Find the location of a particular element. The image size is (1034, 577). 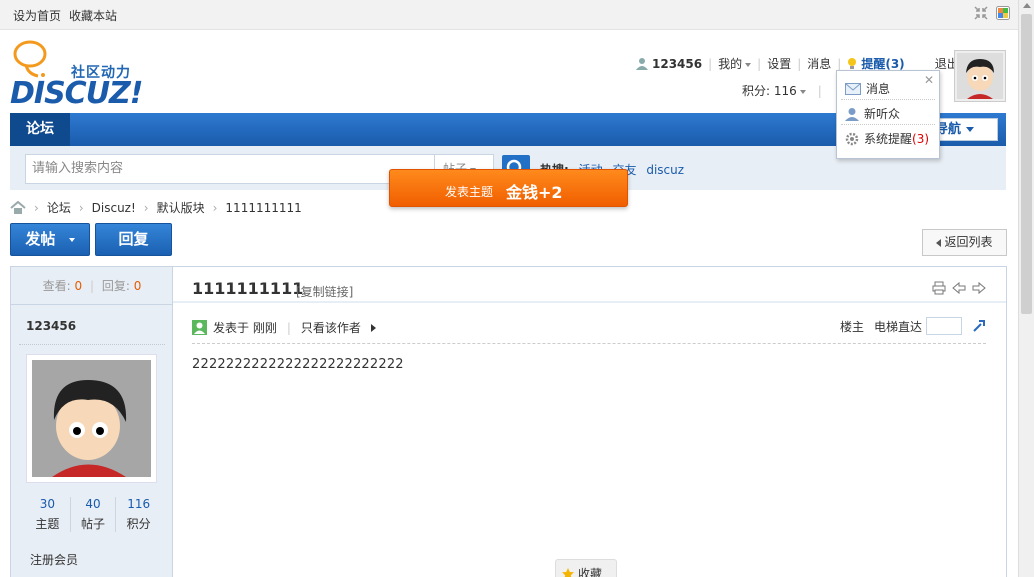

author-stat: 30 主题 is located at coordinates (48, 514).